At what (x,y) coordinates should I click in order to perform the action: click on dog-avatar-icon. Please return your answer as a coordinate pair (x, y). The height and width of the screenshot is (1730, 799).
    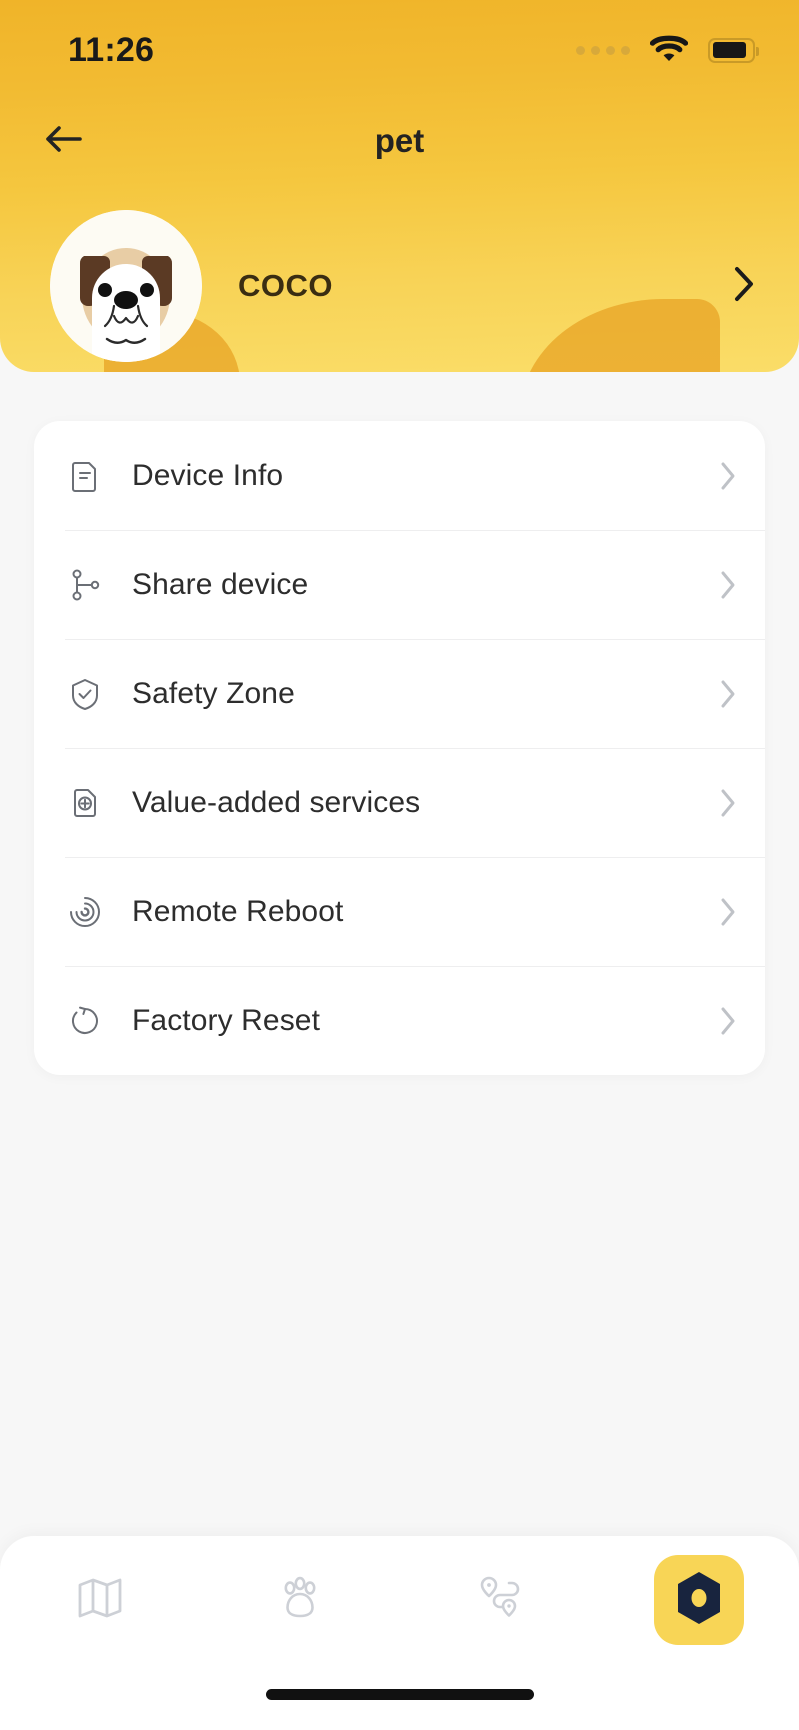
    Looking at the image, I should click on (126, 286).